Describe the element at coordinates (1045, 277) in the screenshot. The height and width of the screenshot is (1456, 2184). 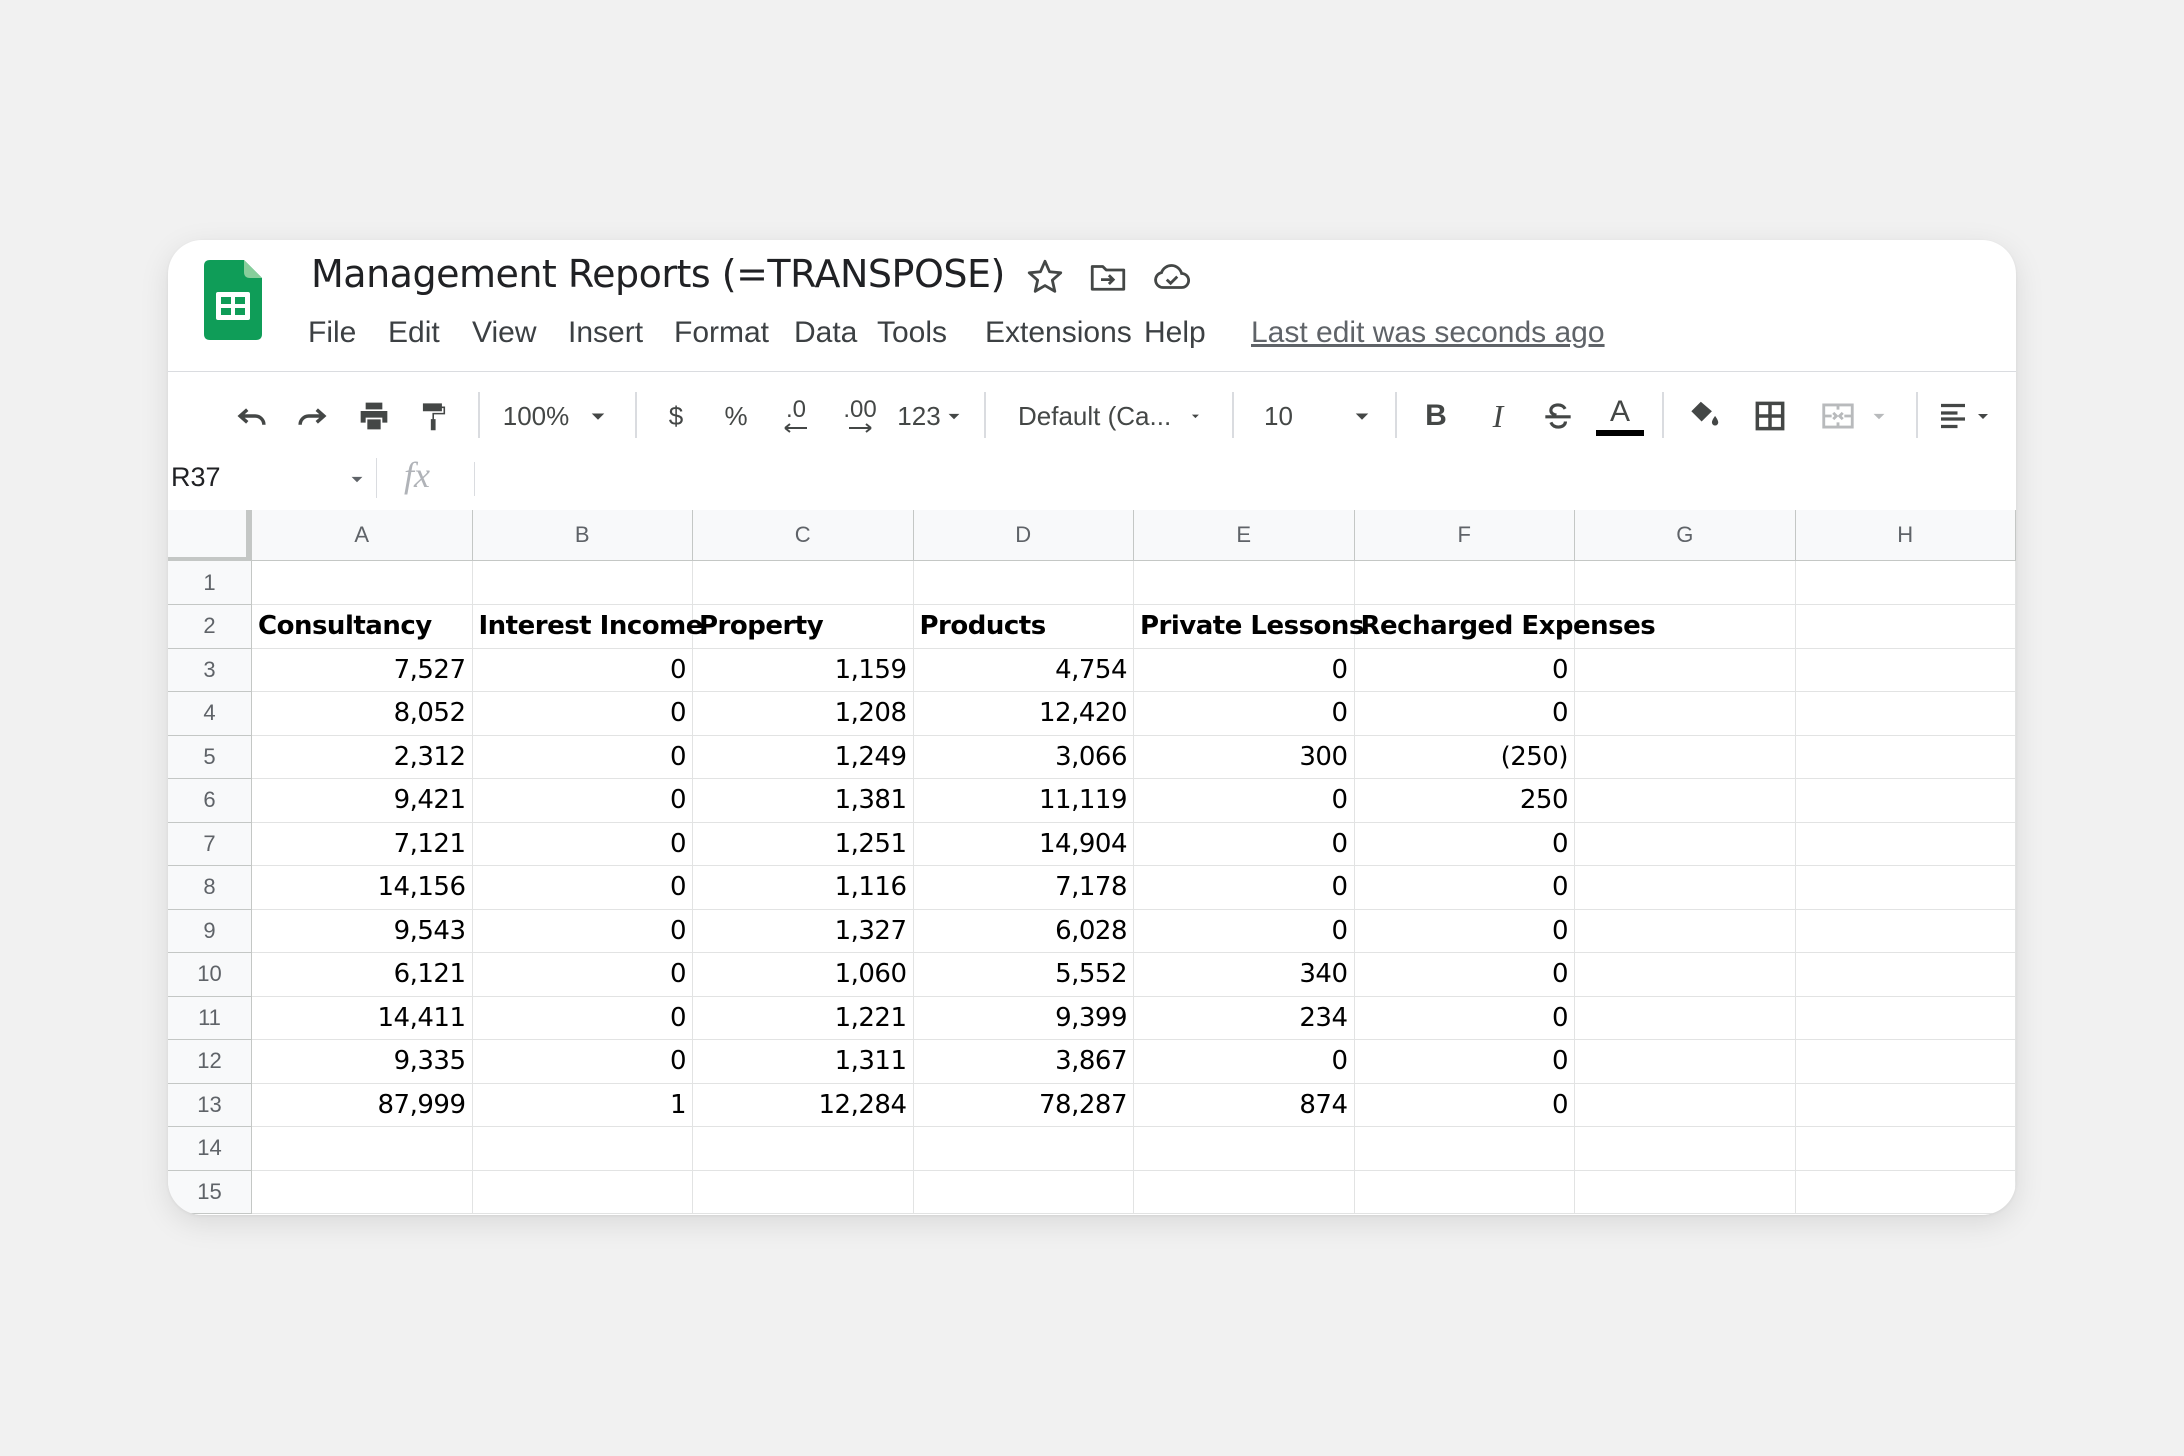
I see `star-icon` at that location.